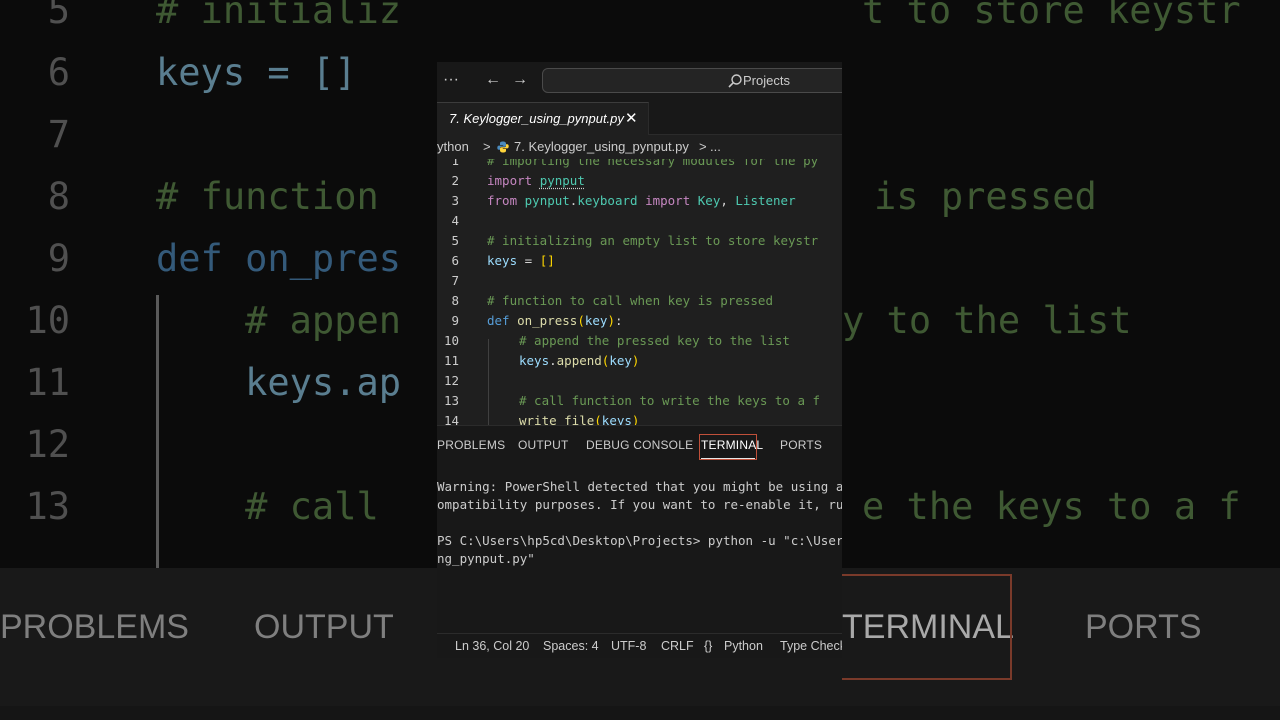  I want to click on line-number: 11, so click(451, 360).